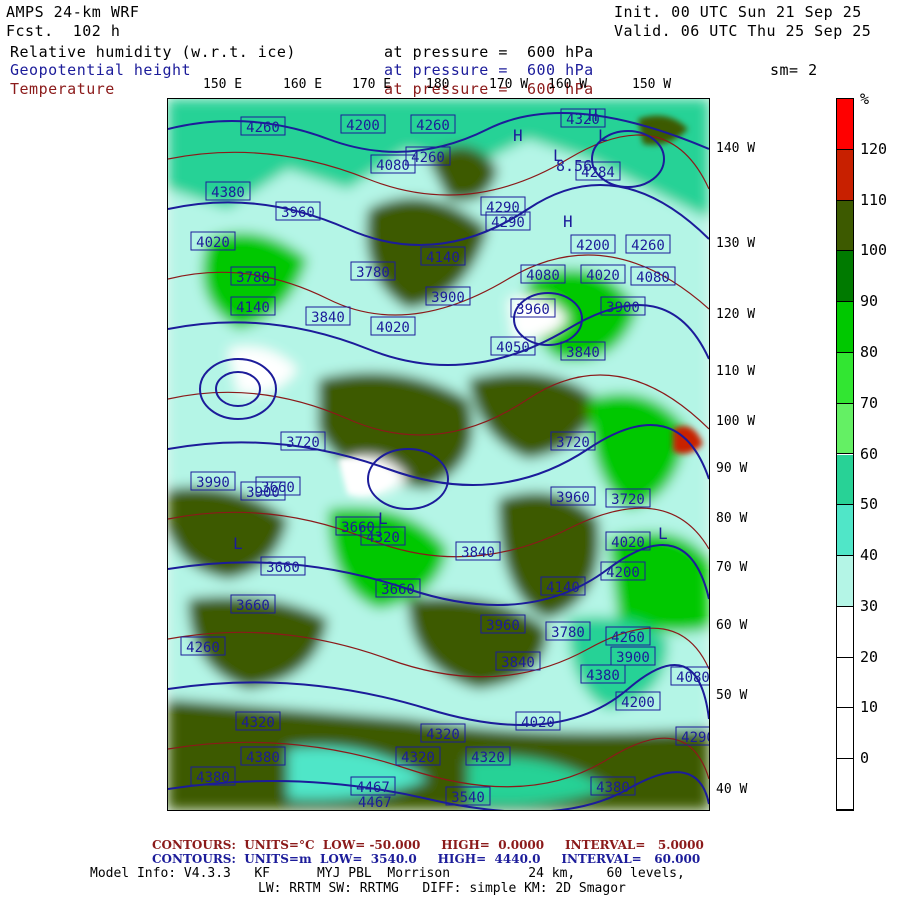  Describe the element at coordinates (736, 243) in the screenshot. I see `right-longitude-label: 130 W` at that location.